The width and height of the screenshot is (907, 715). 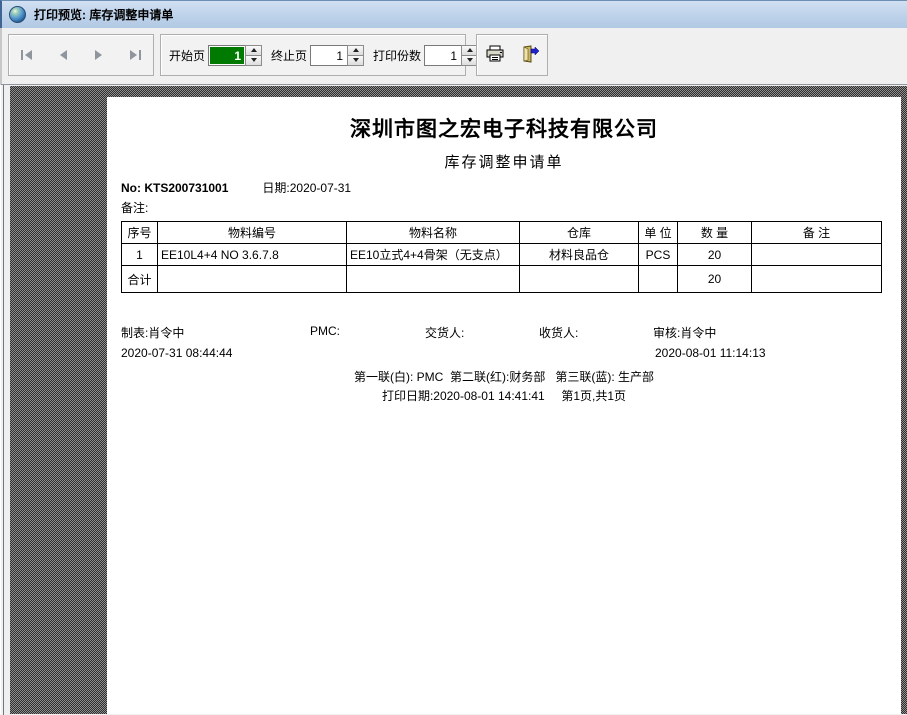 I want to click on total-material-code, so click(x=252, y=279).